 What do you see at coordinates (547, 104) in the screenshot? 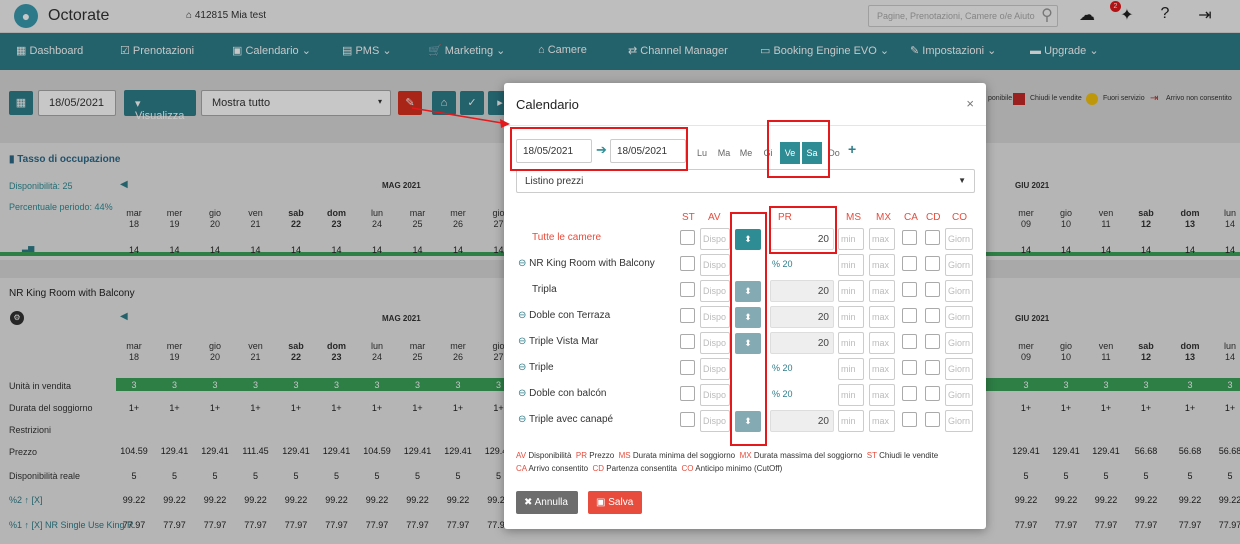
I see `modal-title: Calendario` at bounding box center [547, 104].